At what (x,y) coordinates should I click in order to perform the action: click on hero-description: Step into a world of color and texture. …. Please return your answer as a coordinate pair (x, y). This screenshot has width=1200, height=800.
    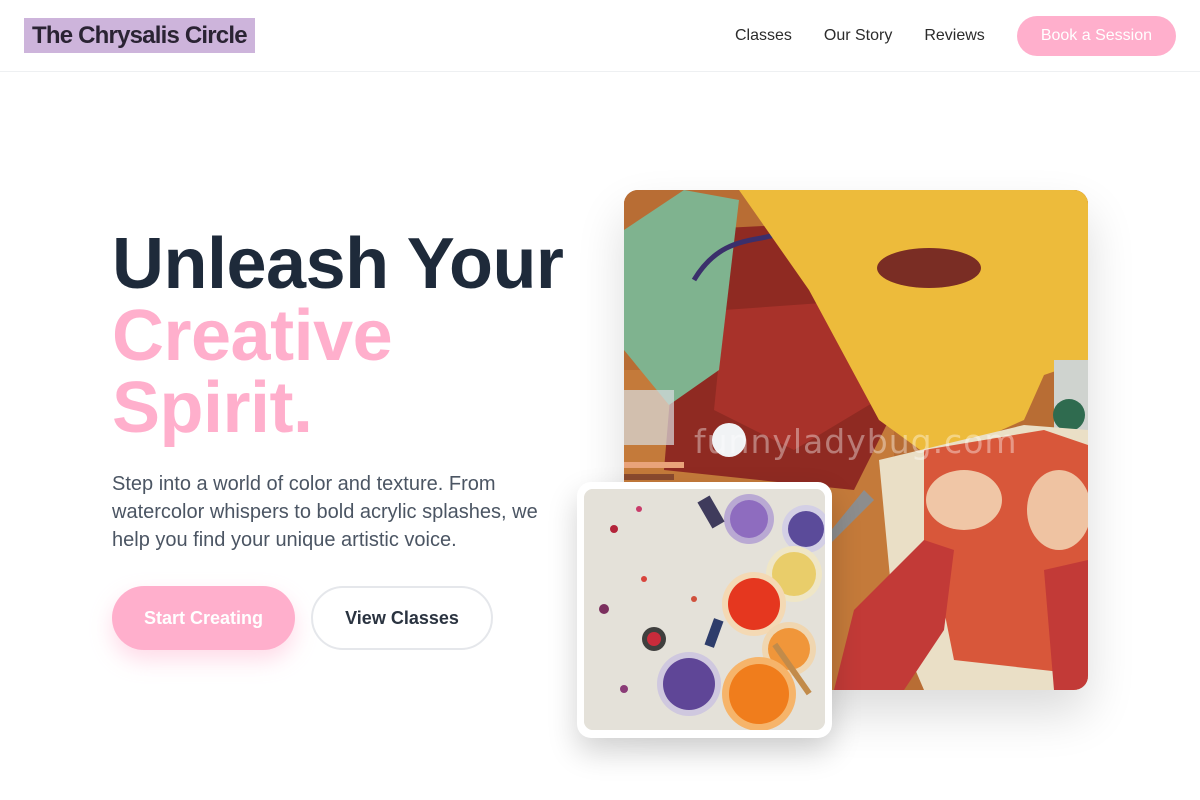
    Looking at the image, I should click on (325, 512).